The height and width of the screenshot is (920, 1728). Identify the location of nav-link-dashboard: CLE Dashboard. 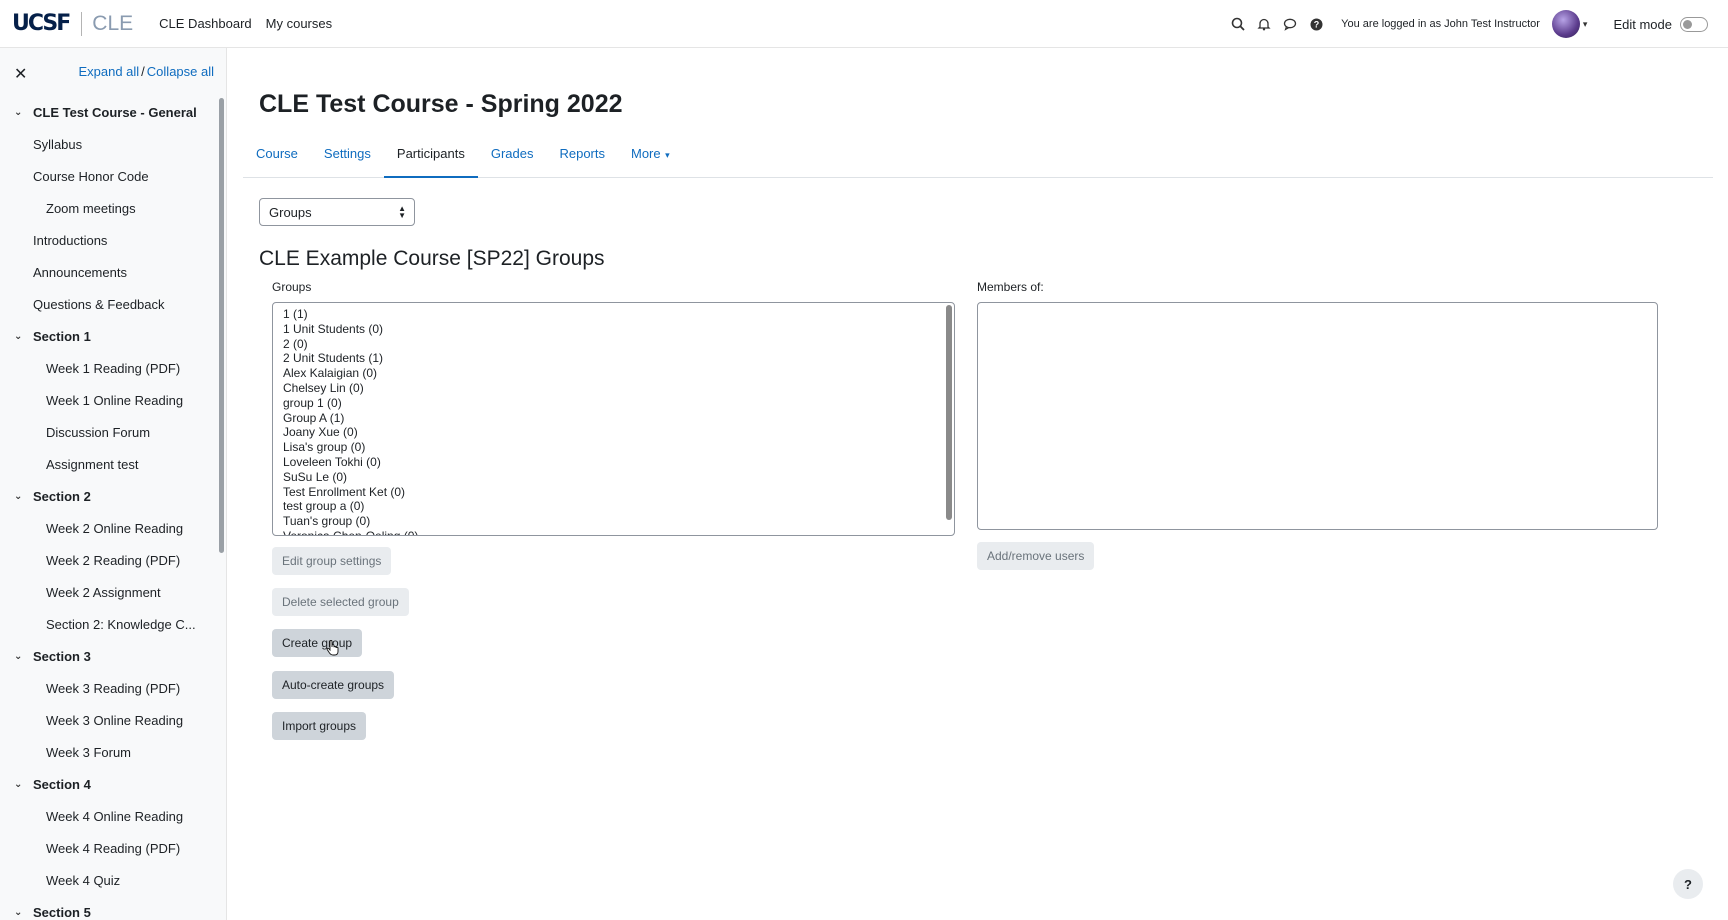
(205, 23).